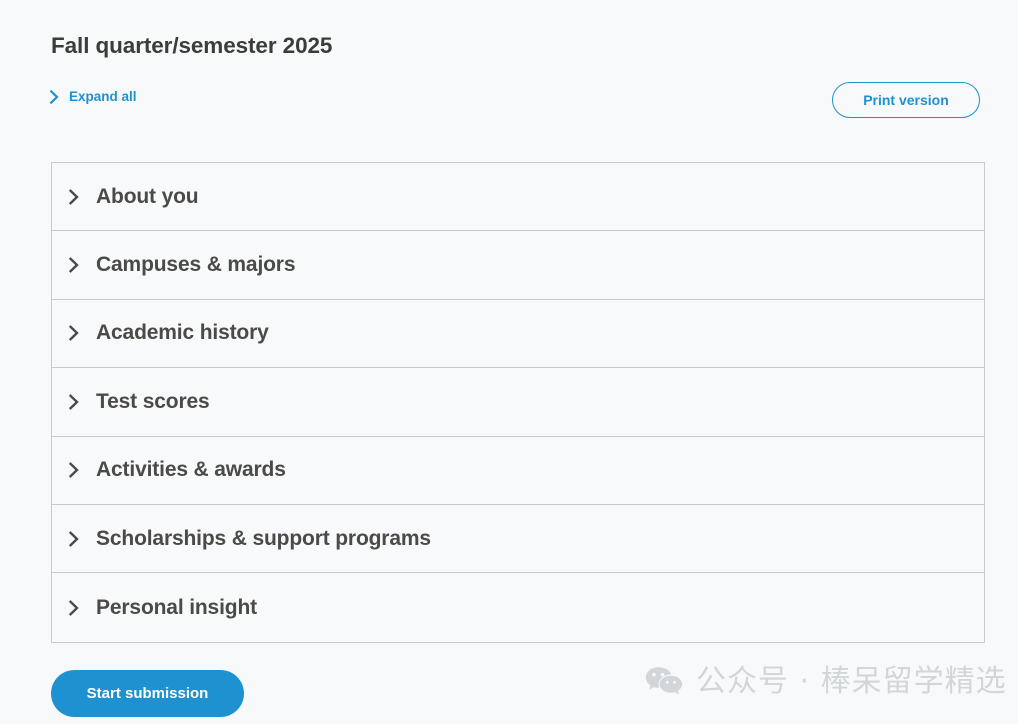  I want to click on wechat-logo-icon, so click(664, 682).